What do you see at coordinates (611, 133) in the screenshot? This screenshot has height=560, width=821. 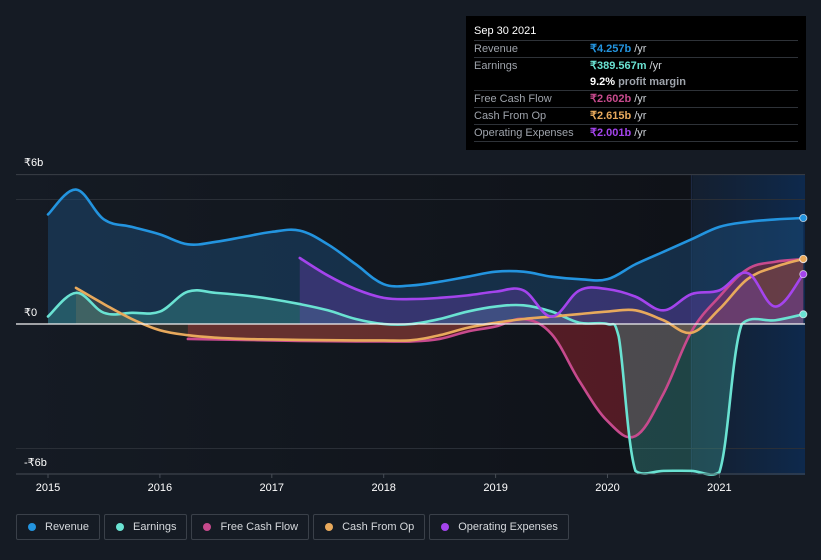 I see `tooltip-value: ₹2.001b` at bounding box center [611, 133].